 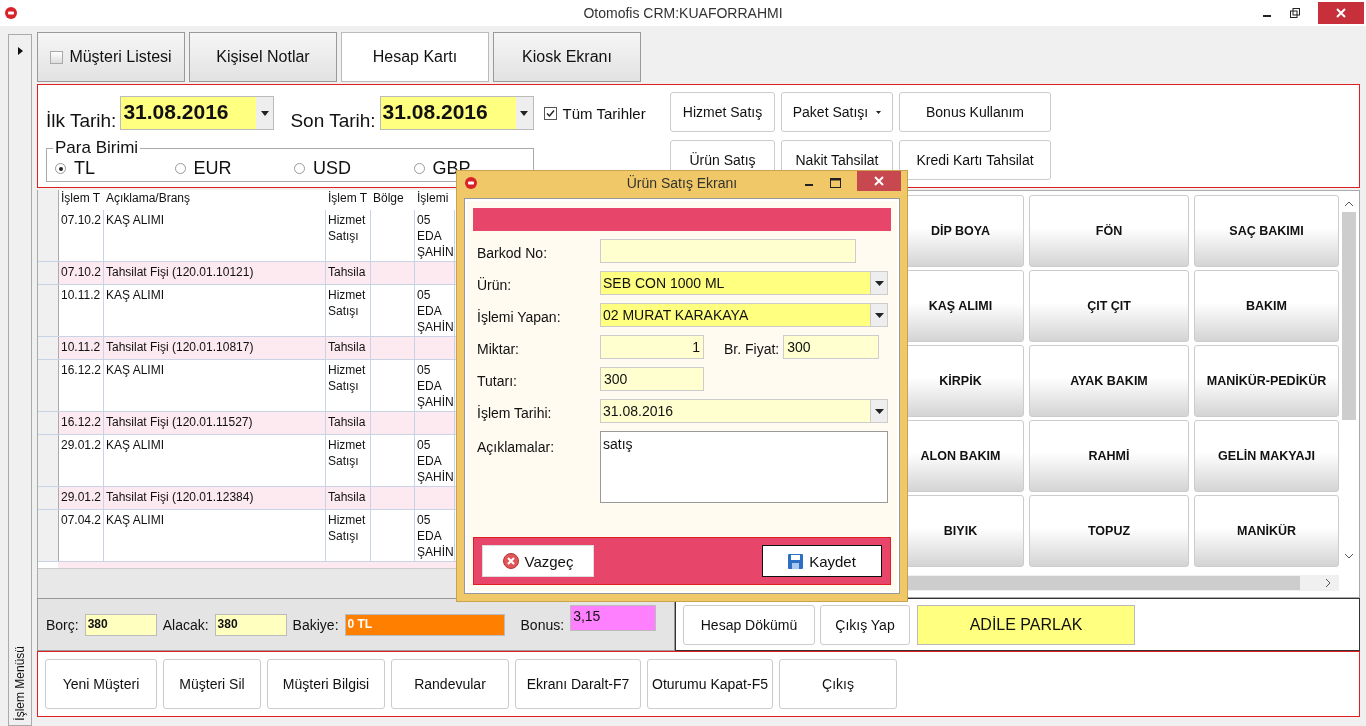 What do you see at coordinates (744, 283) in the screenshot?
I see `dropdown: SEB CON 1000 ML` at bounding box center [744, 283].